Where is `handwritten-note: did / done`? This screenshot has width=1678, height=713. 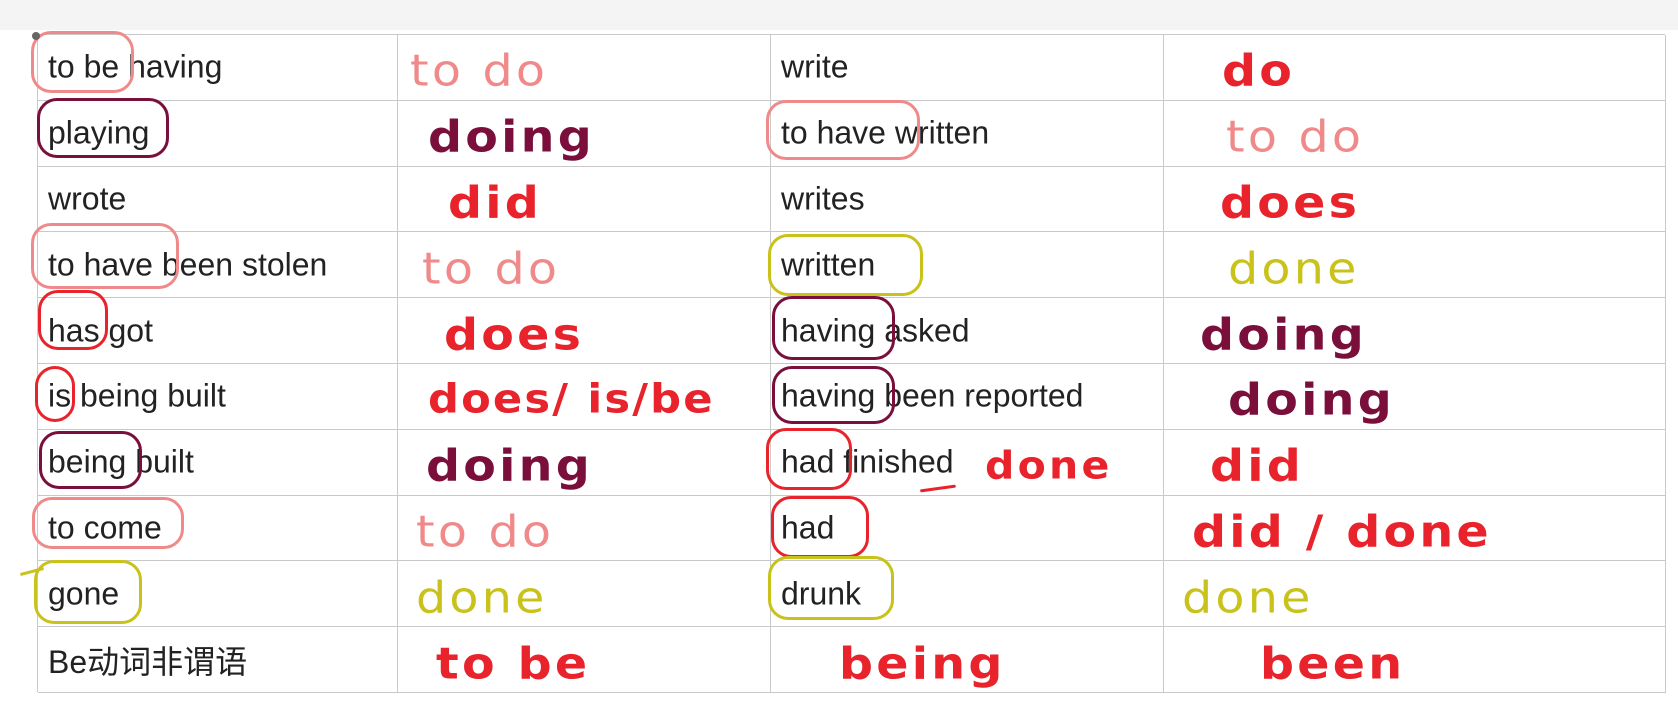
handwritten-note: did / done is located at coordinates (1342, 532).